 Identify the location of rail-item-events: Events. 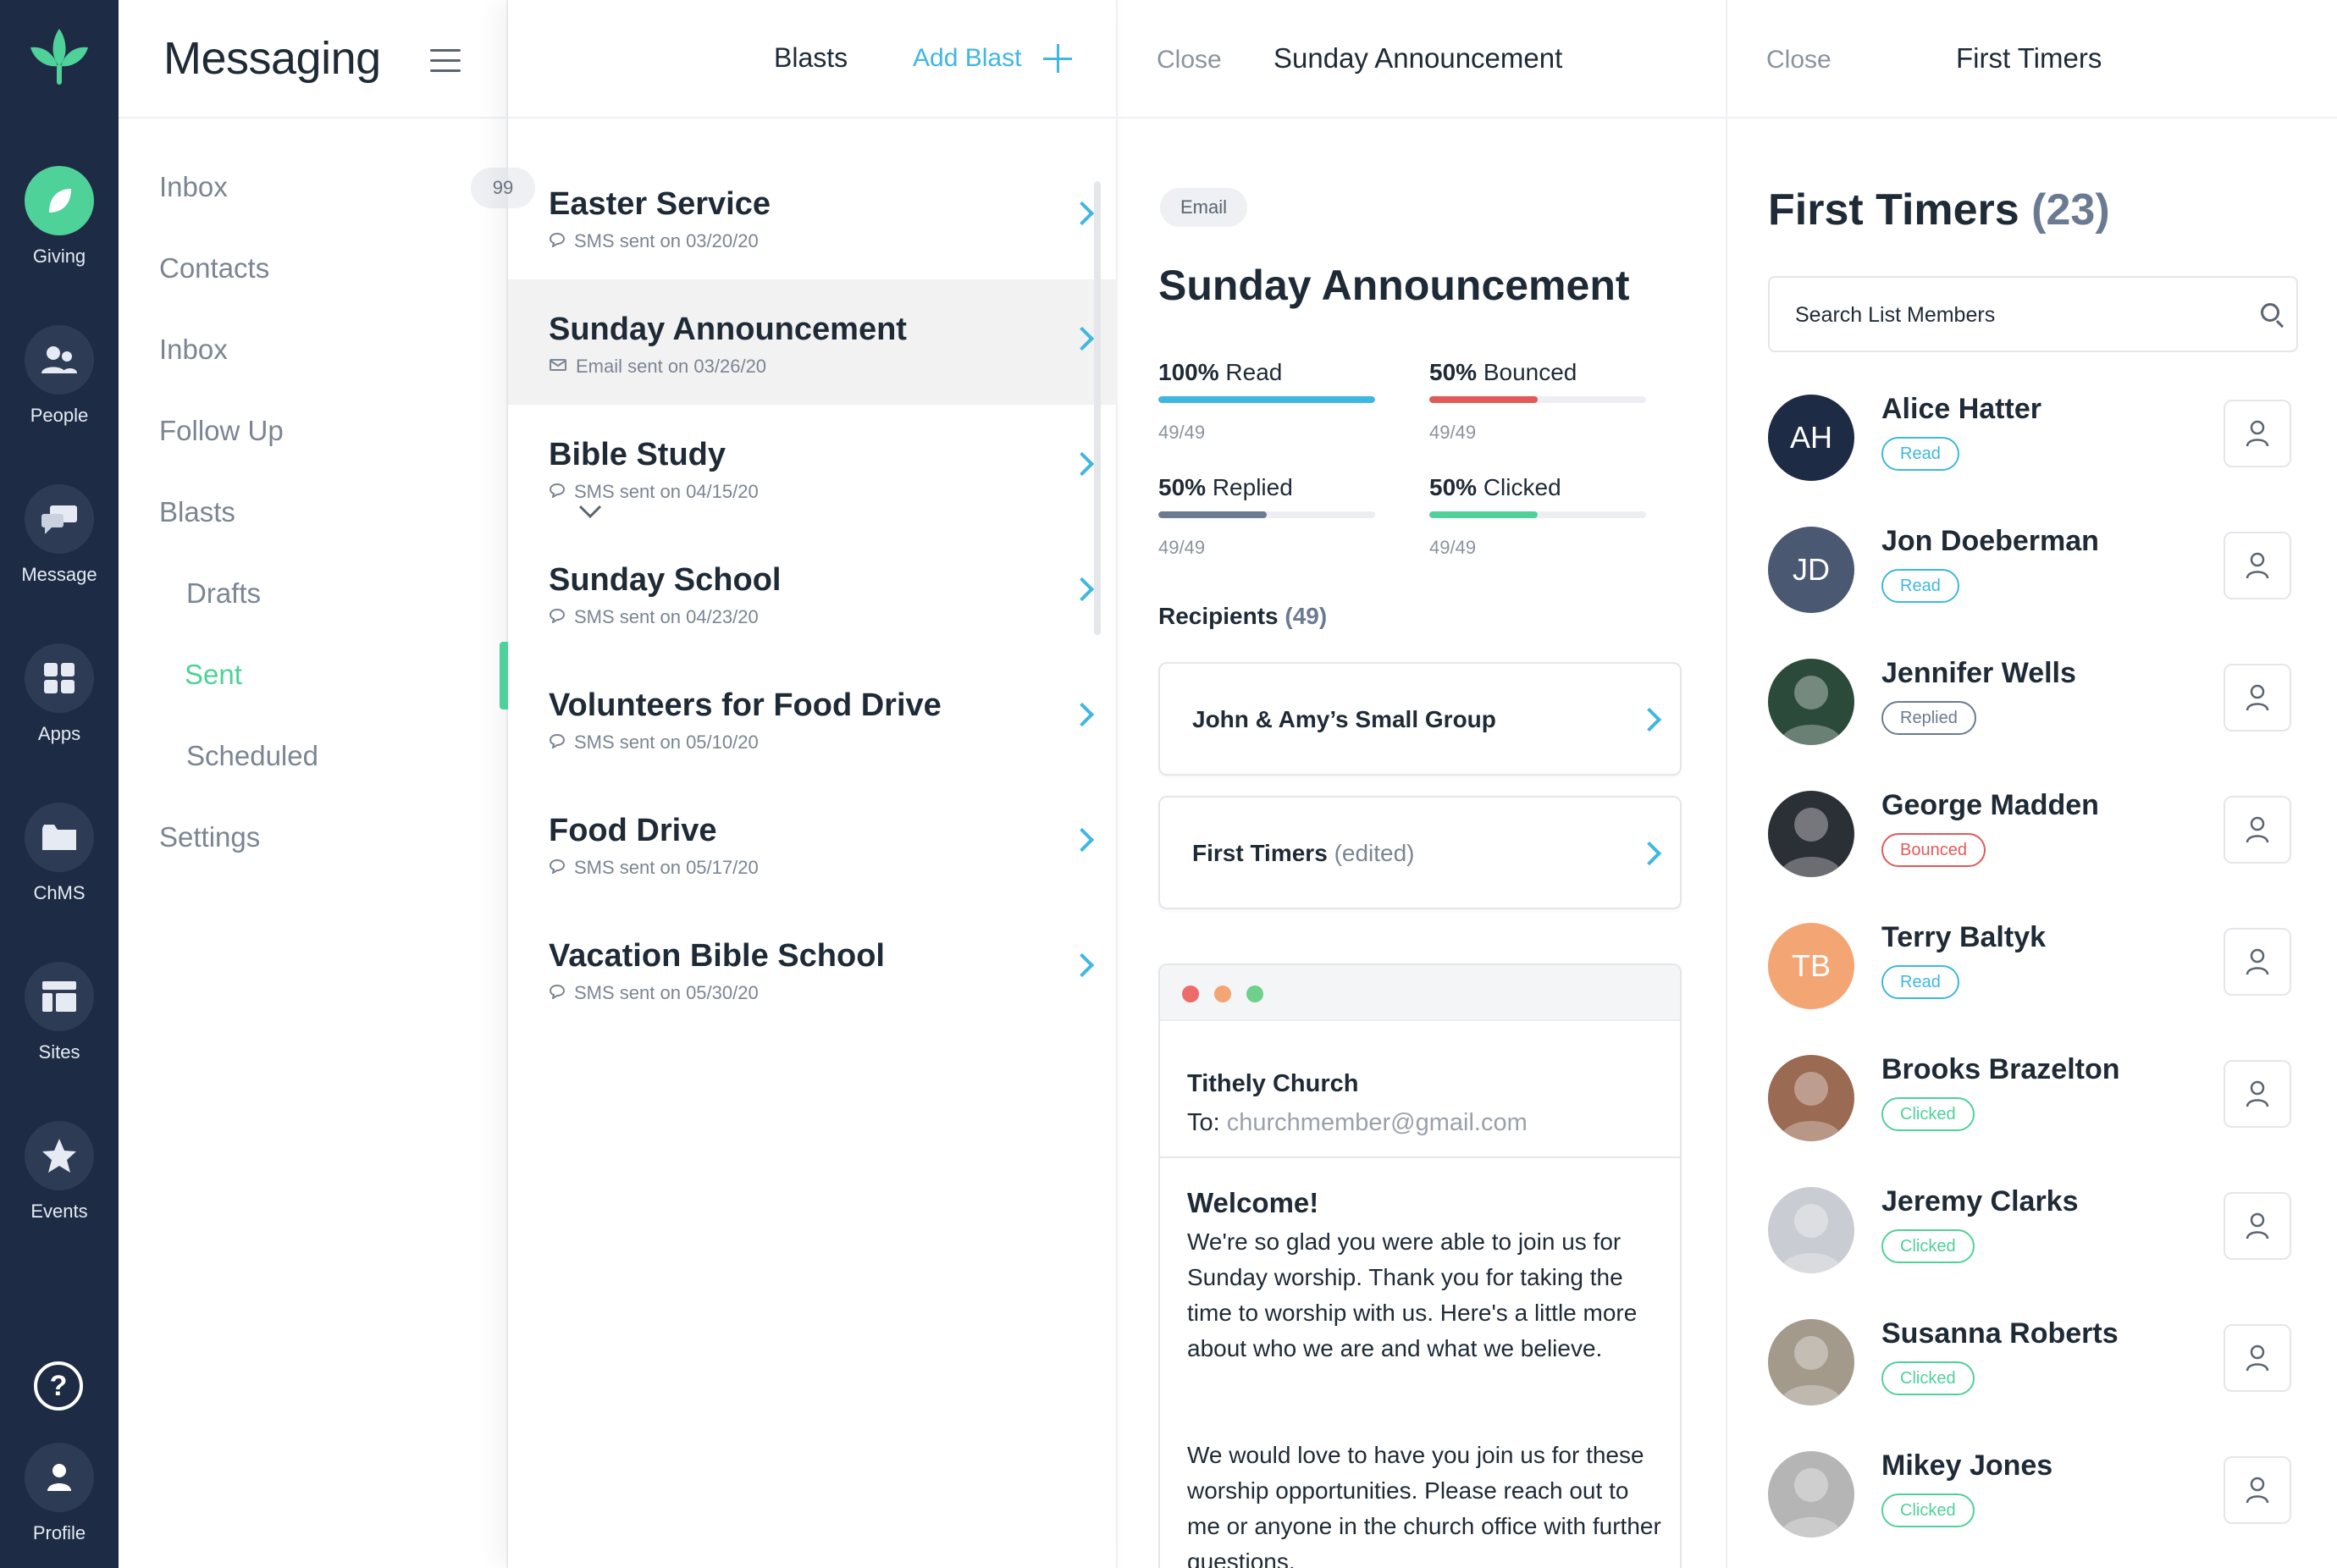
(60, 1172).